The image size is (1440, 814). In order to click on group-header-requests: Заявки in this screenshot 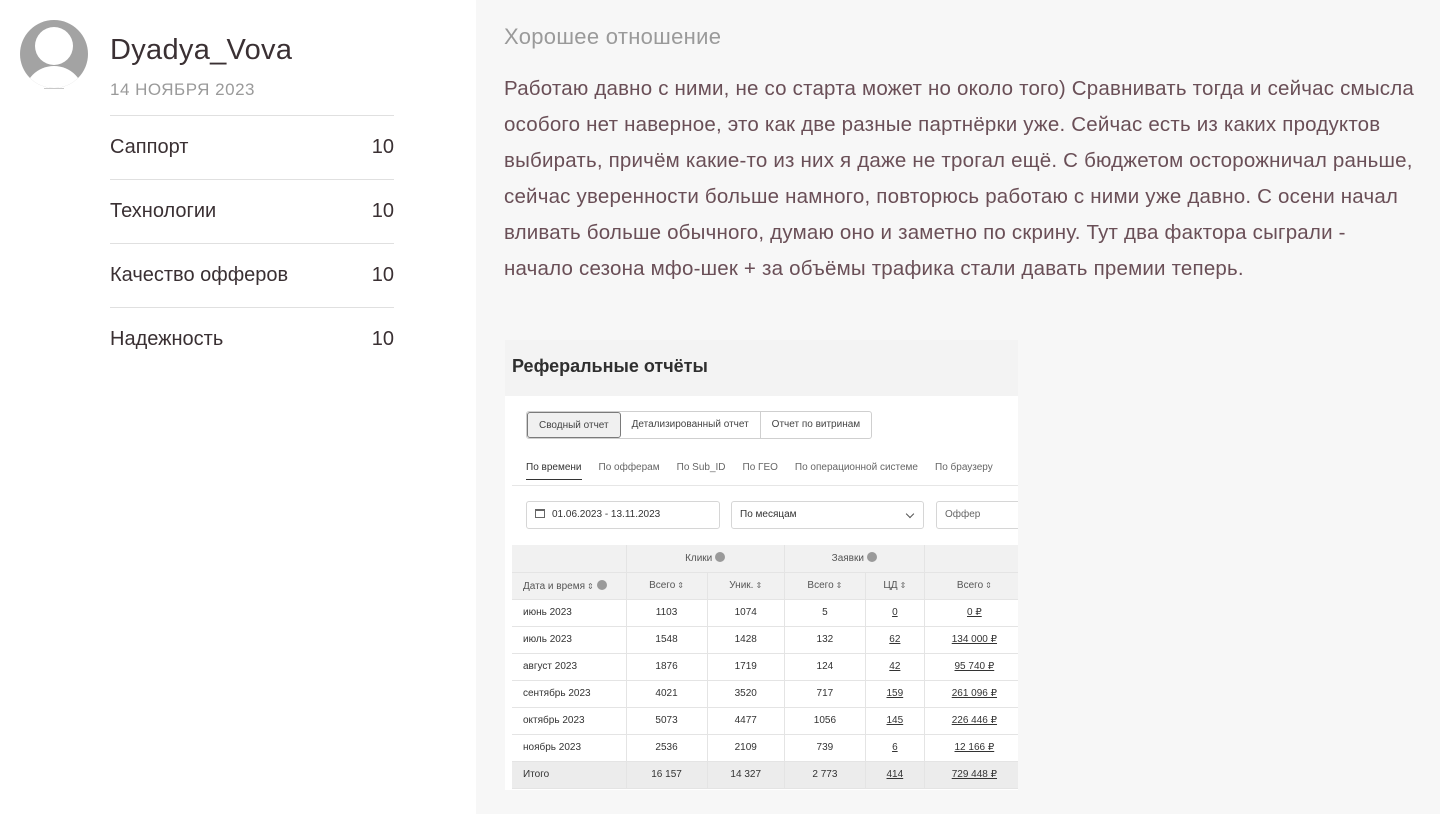, I will do `click(854, 559)`.